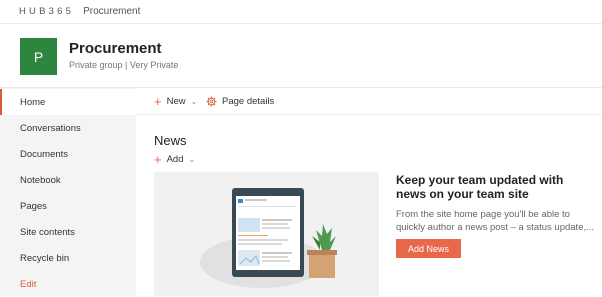 The width and height of the screenshot is (602, 297). Describe the element at coordinates (47, 232) in the screenshot. I see `nav-item-label: Site contents` at that location.